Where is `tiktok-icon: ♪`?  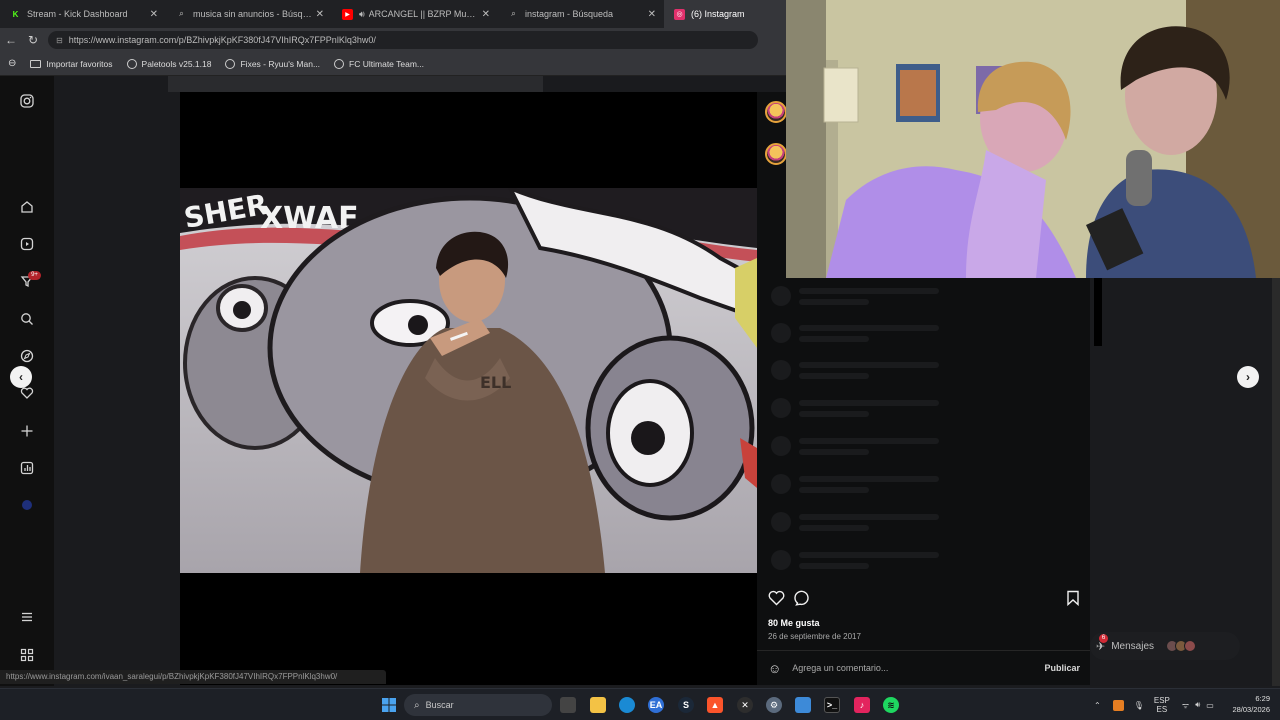
tiktok-icon: ♪ is located at coordinates (862, 705).